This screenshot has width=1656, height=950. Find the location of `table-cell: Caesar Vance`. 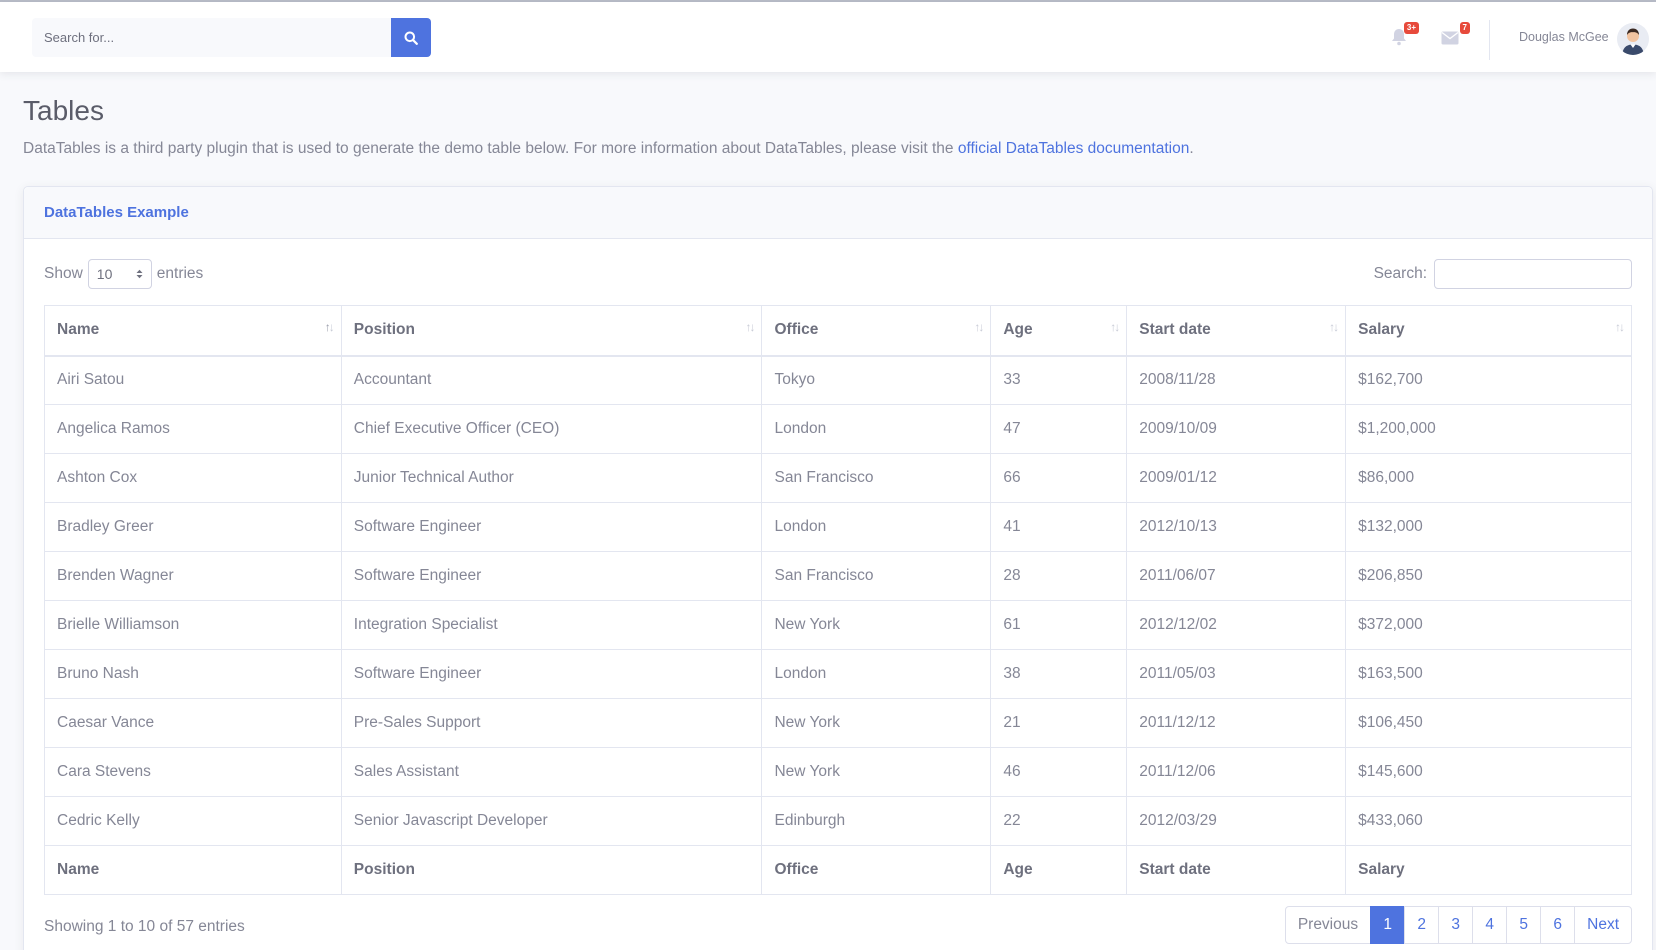

table-cell: Caesar Vance is located at coordinates (193, 723).